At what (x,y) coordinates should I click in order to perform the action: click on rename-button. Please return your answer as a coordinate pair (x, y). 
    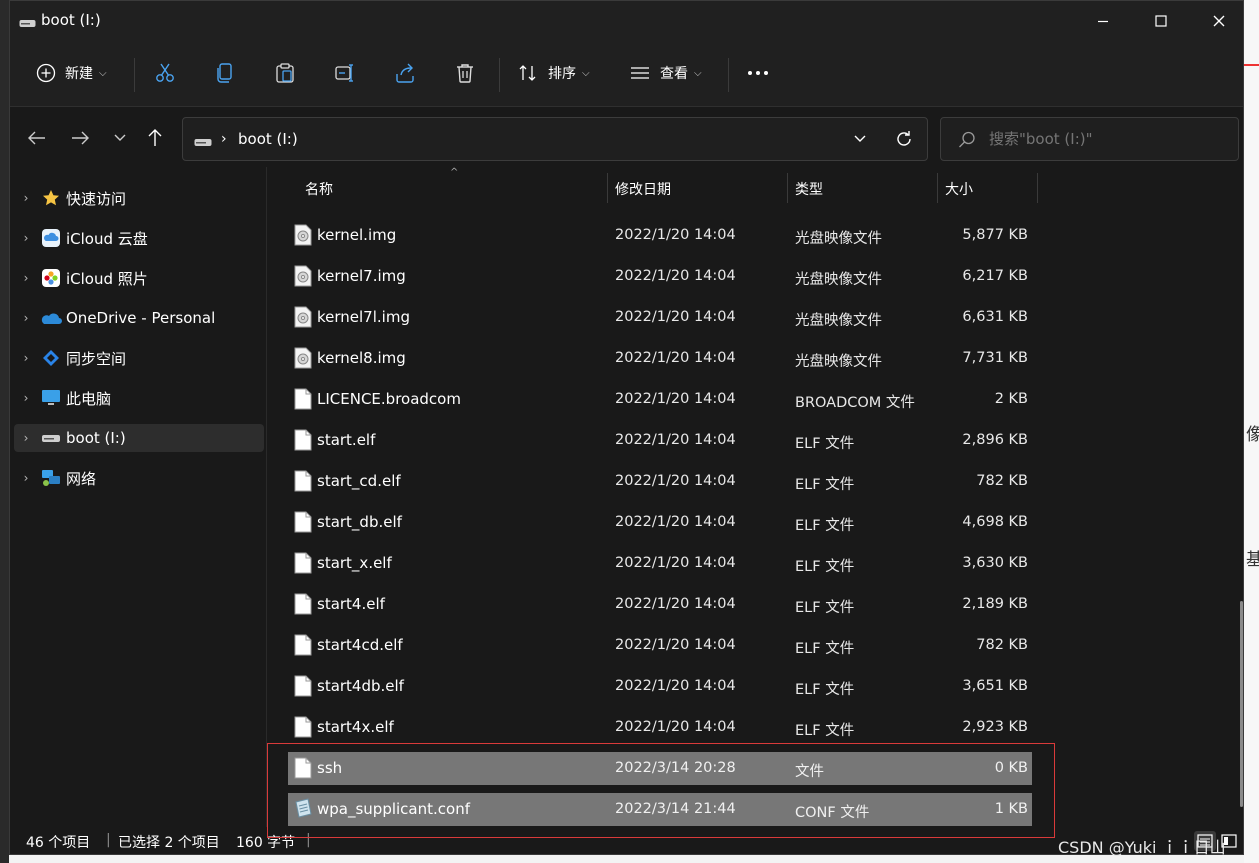
    Looking at the image, I should click on (345, 73).